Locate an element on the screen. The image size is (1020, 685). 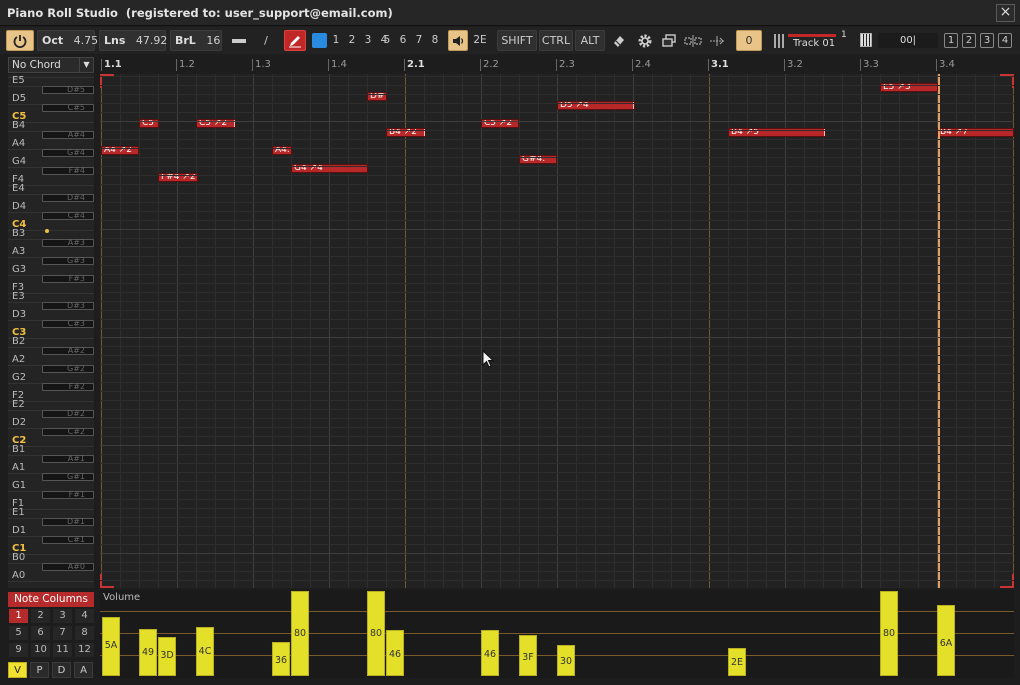
key-label: G1 is located at coordinates (19, 485).